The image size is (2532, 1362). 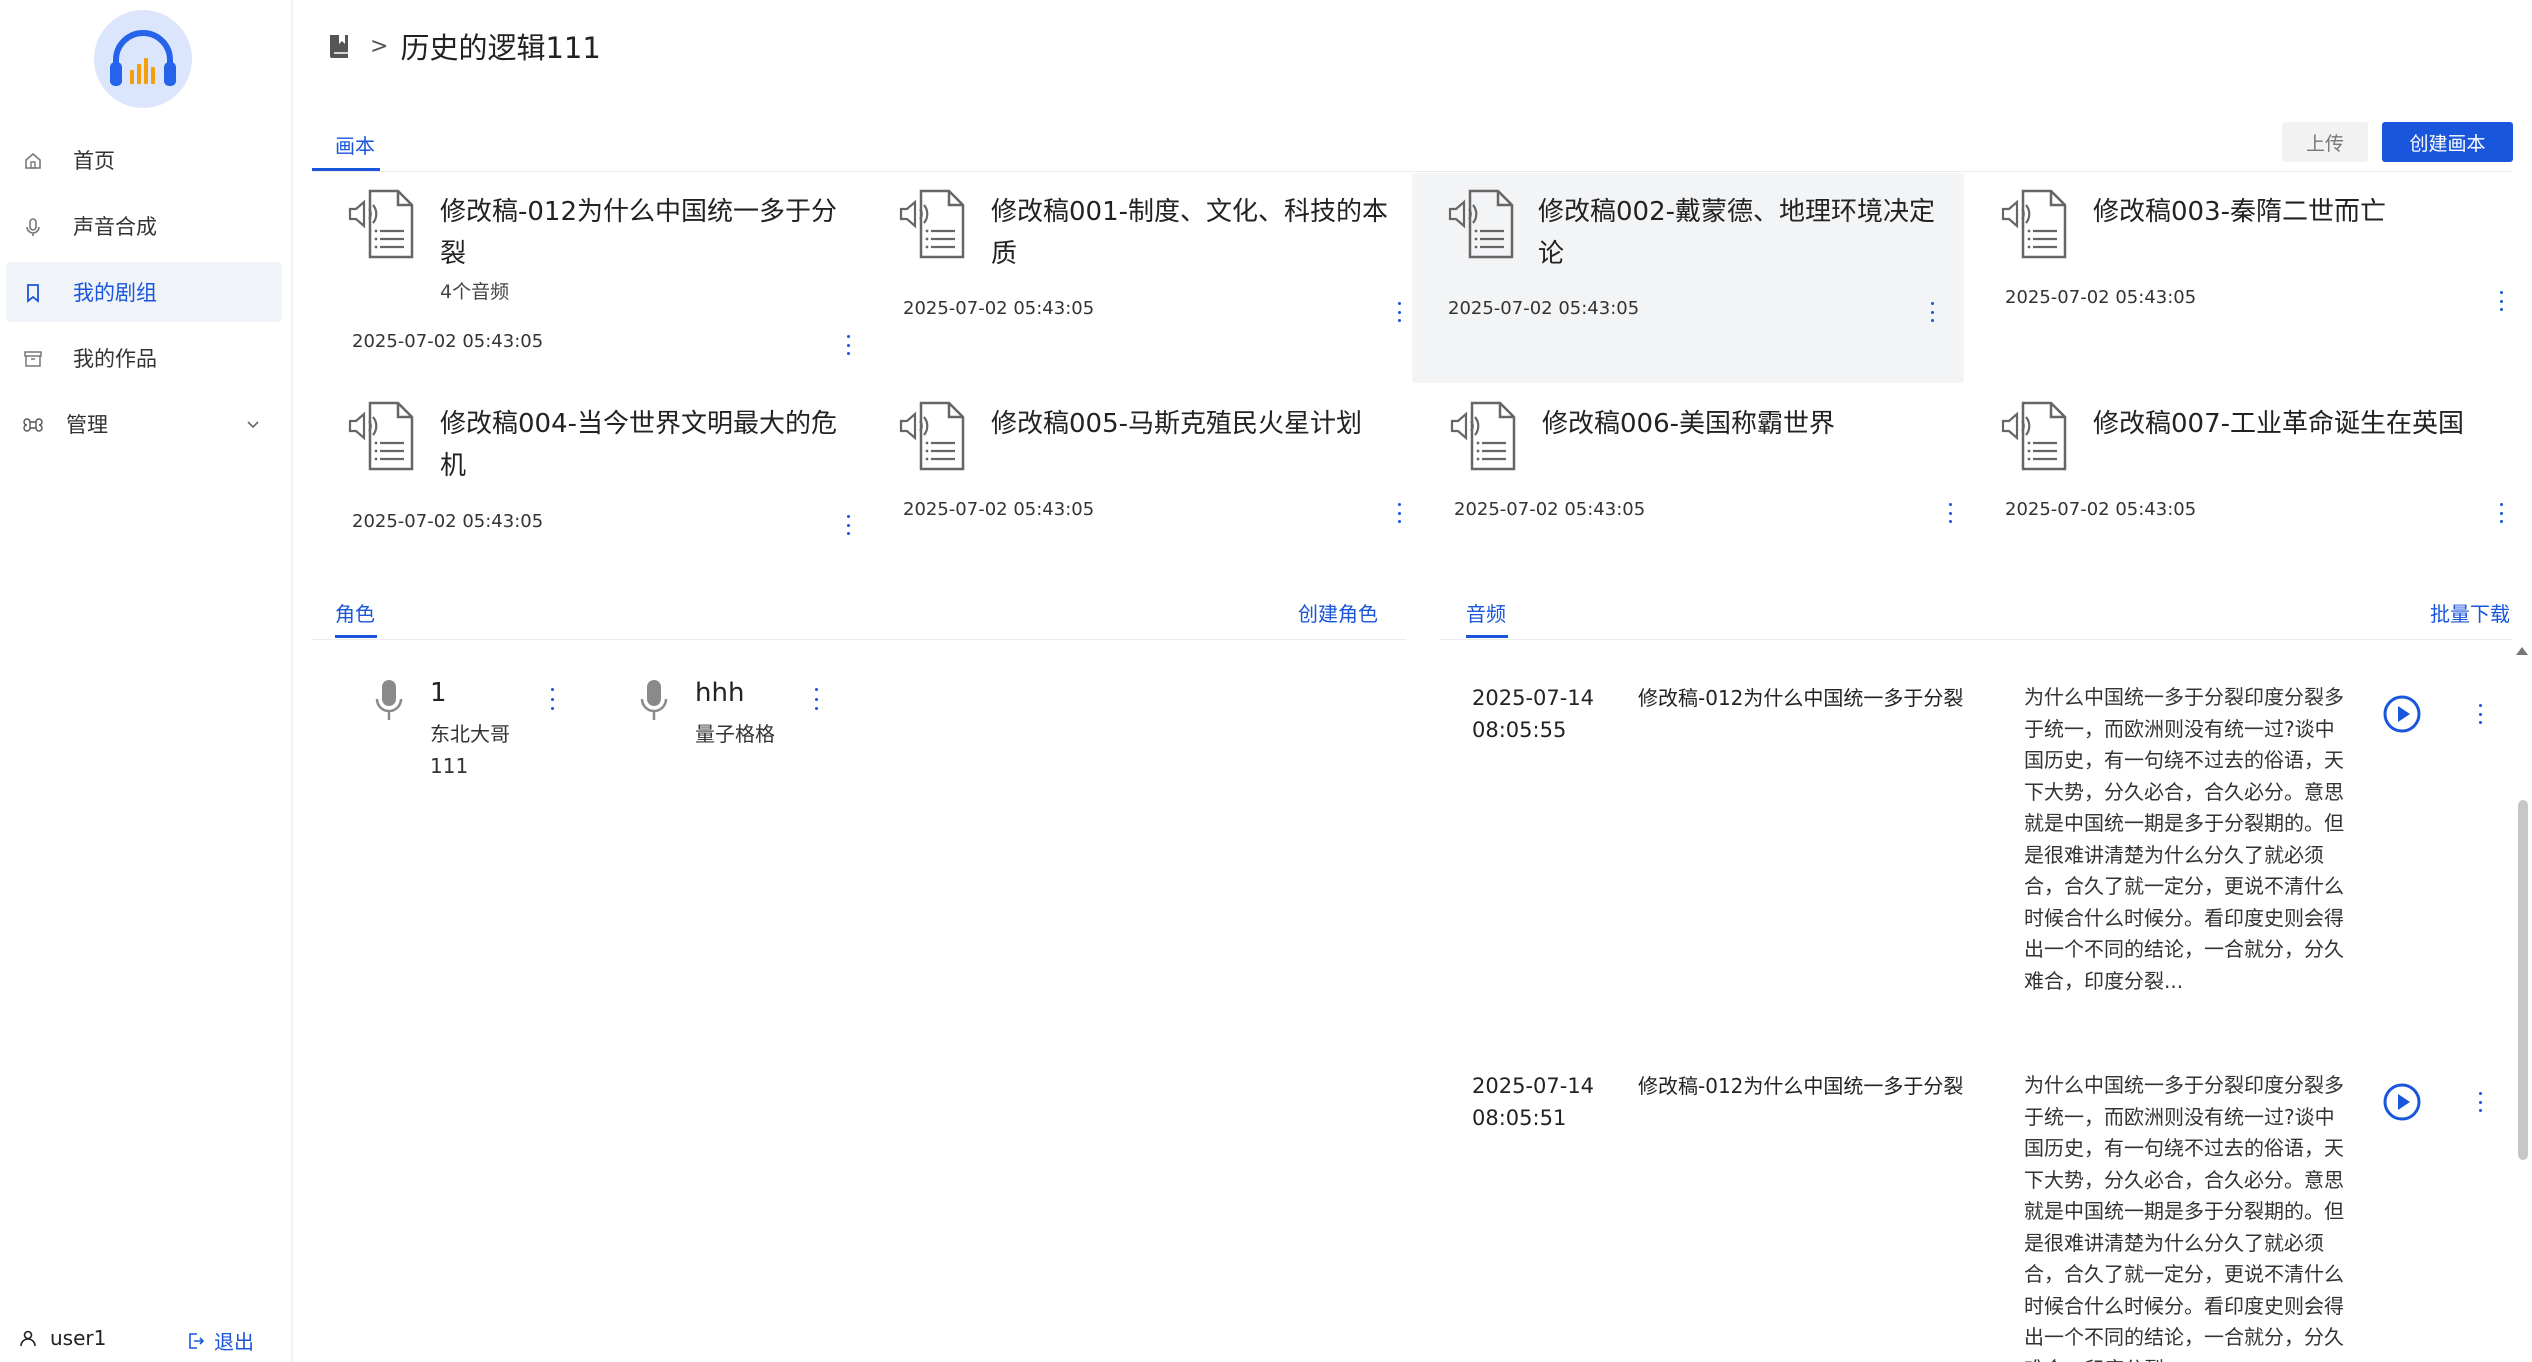 What do you see at coordinates (197, 1340) in the screenshot?
I see `logout-icon` at bounding box center [197, 1340].